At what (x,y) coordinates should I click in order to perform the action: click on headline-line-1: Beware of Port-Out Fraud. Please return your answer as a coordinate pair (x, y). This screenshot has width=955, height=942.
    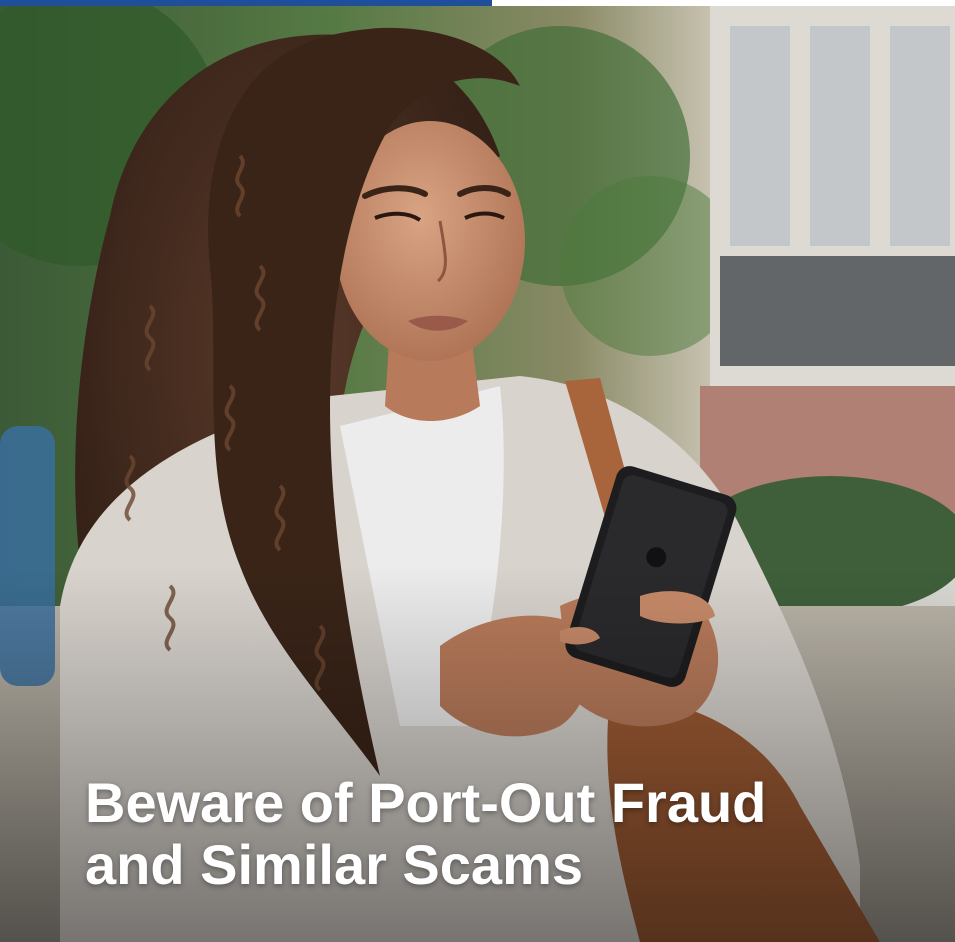
    Looking at the image, I should click on (426, 802).